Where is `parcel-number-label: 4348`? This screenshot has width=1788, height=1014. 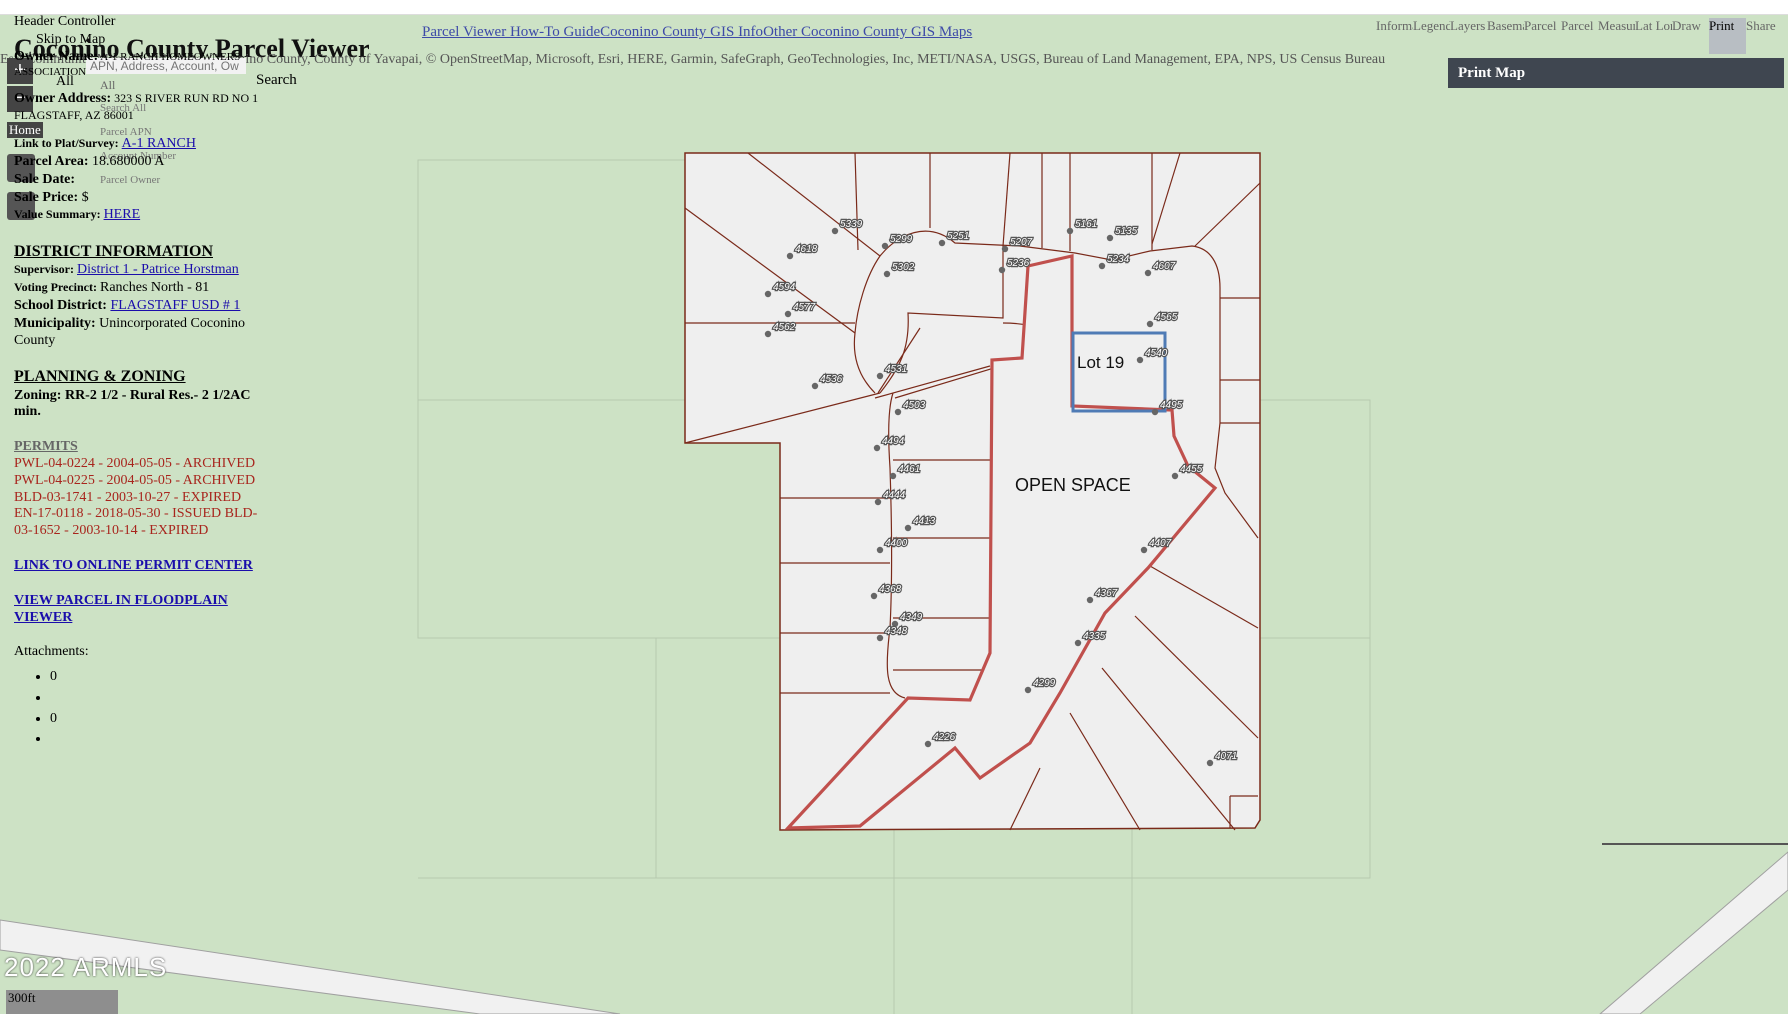
parcel-number-label: 4348 is located at coordinates (896, 631).